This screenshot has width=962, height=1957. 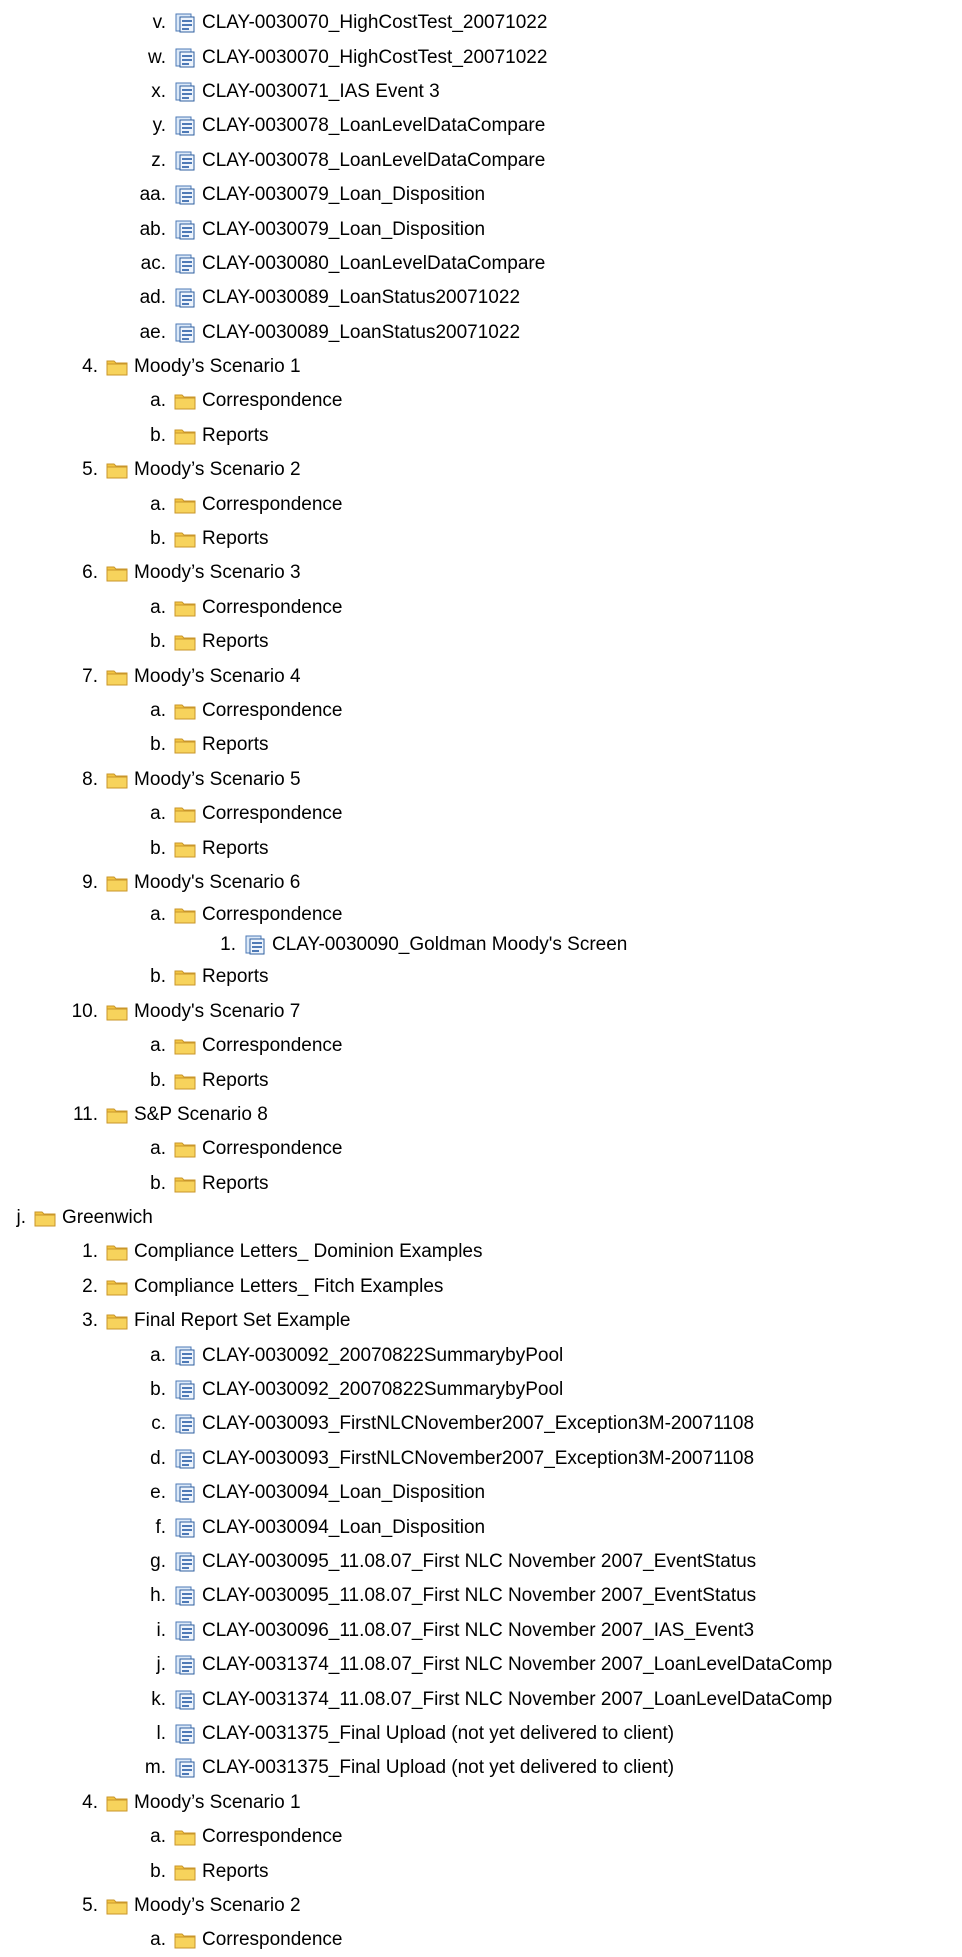 What do you see at coordinates (90, 882) in the screenshot?
I see `list-marker: 9.` at bounding box center [90, 882].